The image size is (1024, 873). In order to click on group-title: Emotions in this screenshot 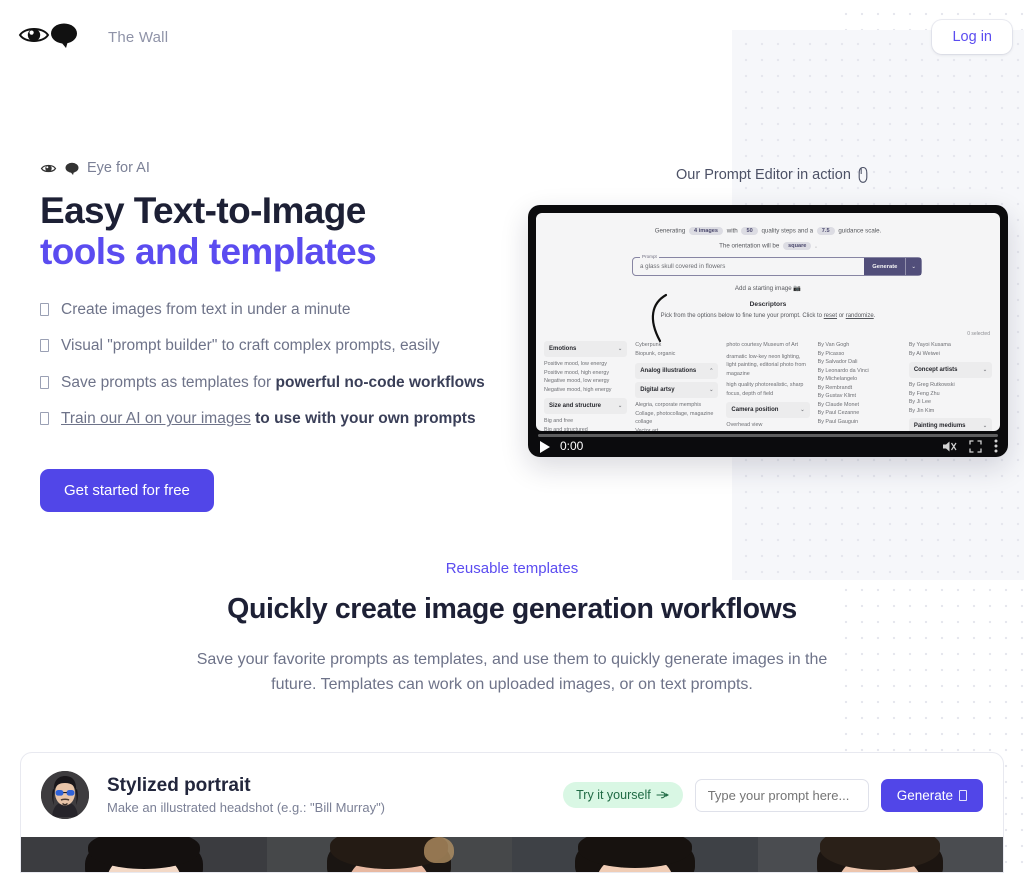, I will do `click(563, 349)`.